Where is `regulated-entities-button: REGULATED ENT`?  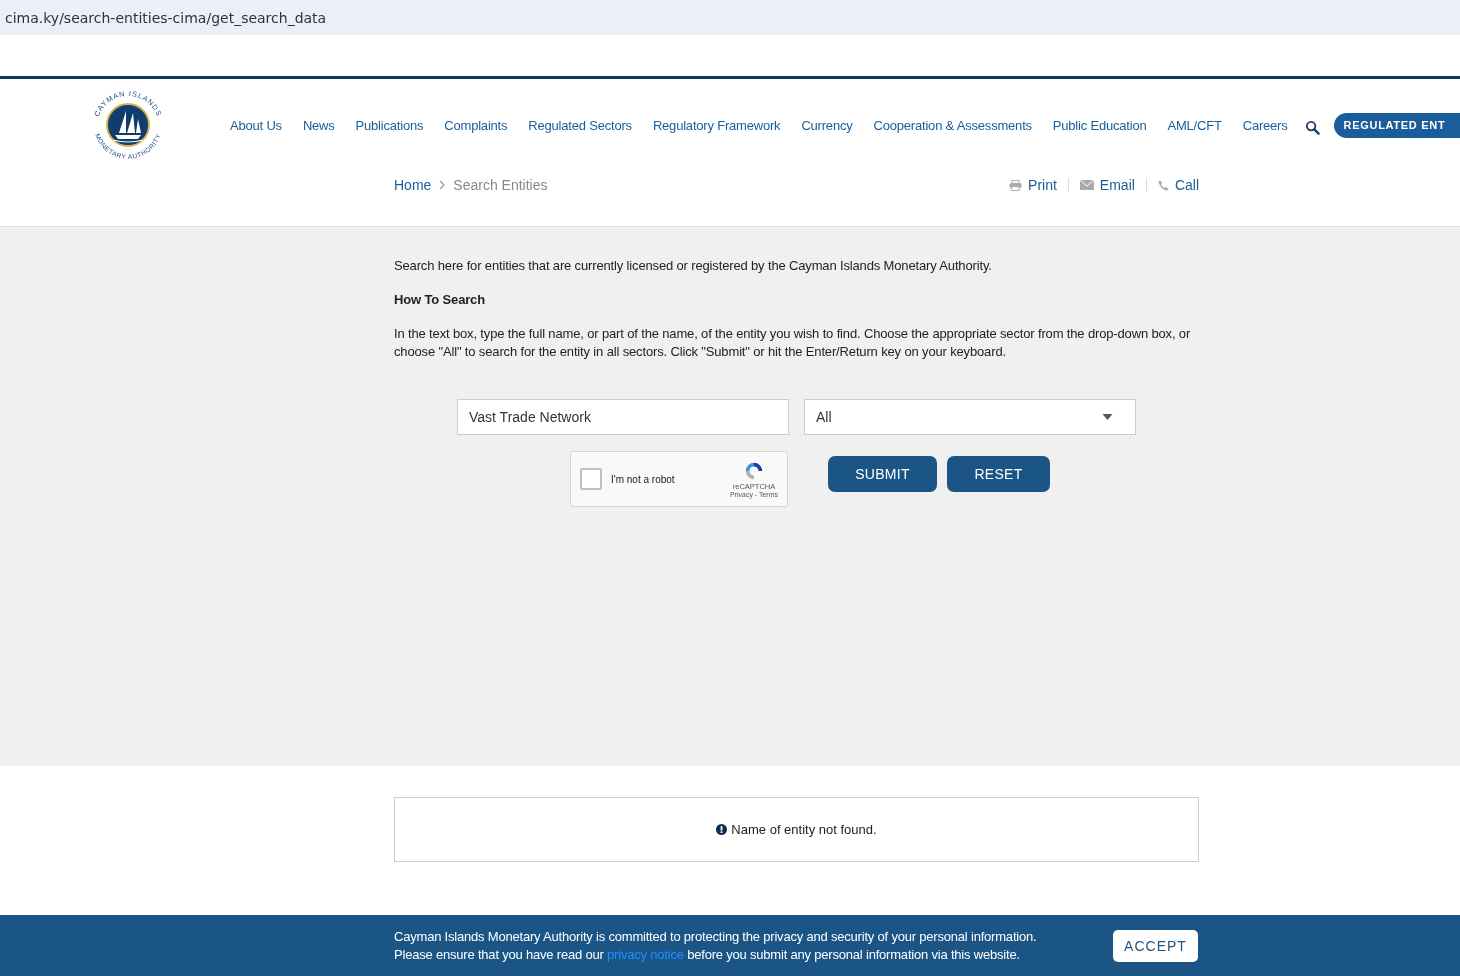 regulated-entities-button: REGULATED ENT is located at coordinates (1396, 125).